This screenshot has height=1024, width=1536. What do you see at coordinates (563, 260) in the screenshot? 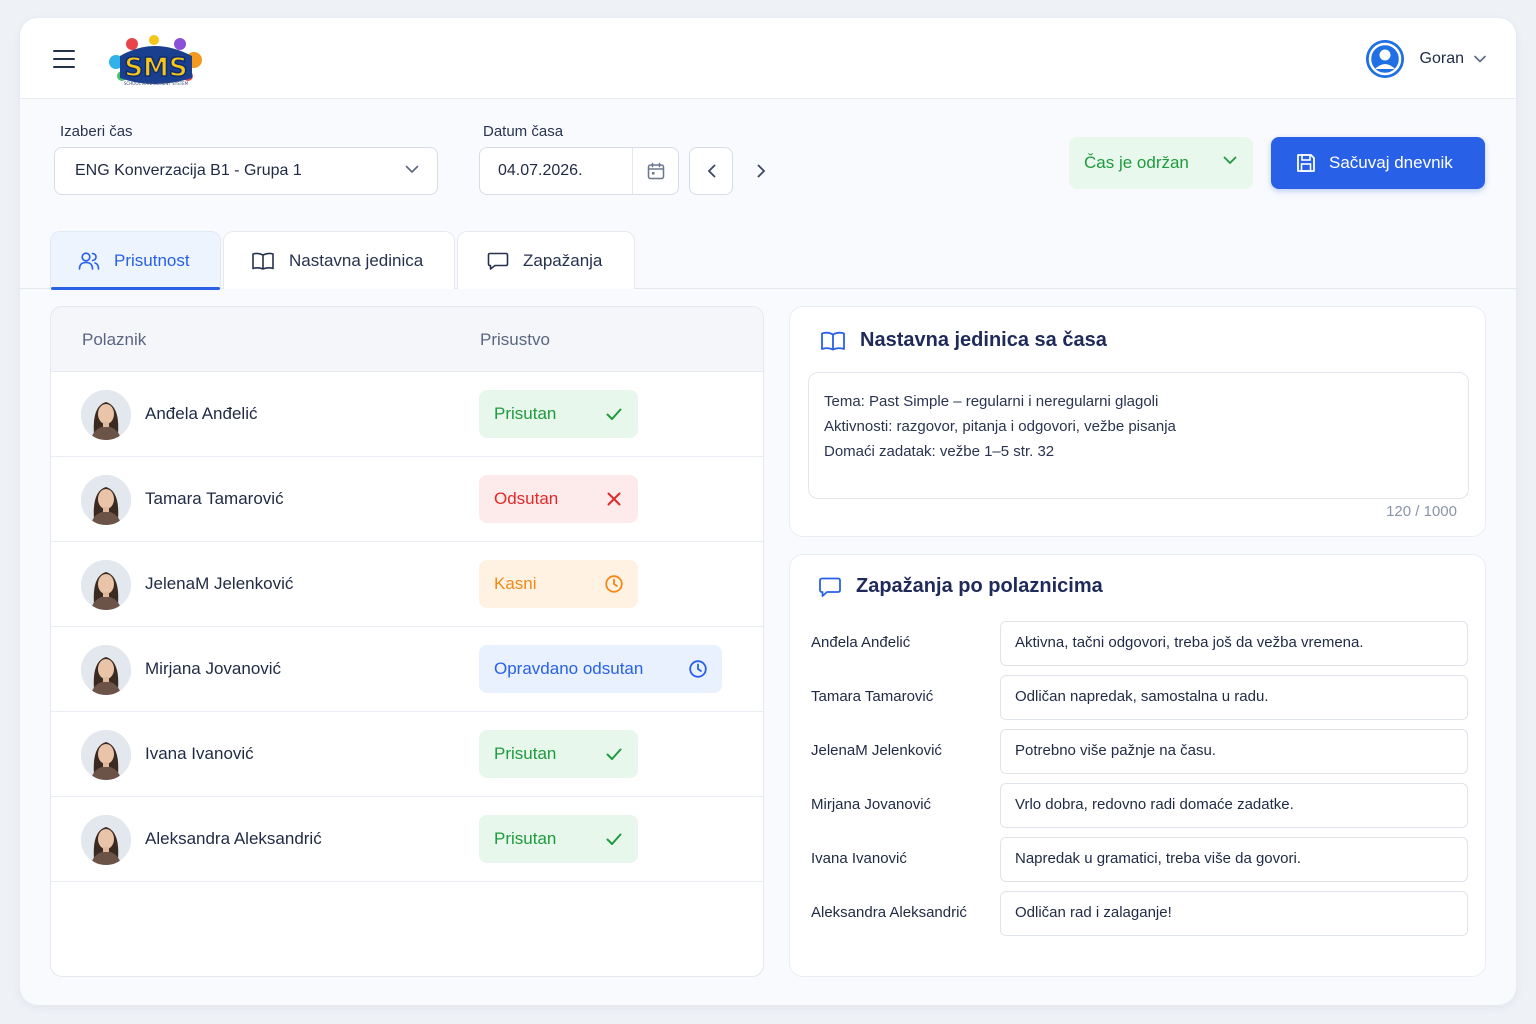
I see `tab-observations-label: Zapažanja` at bounding box center [563, 260].